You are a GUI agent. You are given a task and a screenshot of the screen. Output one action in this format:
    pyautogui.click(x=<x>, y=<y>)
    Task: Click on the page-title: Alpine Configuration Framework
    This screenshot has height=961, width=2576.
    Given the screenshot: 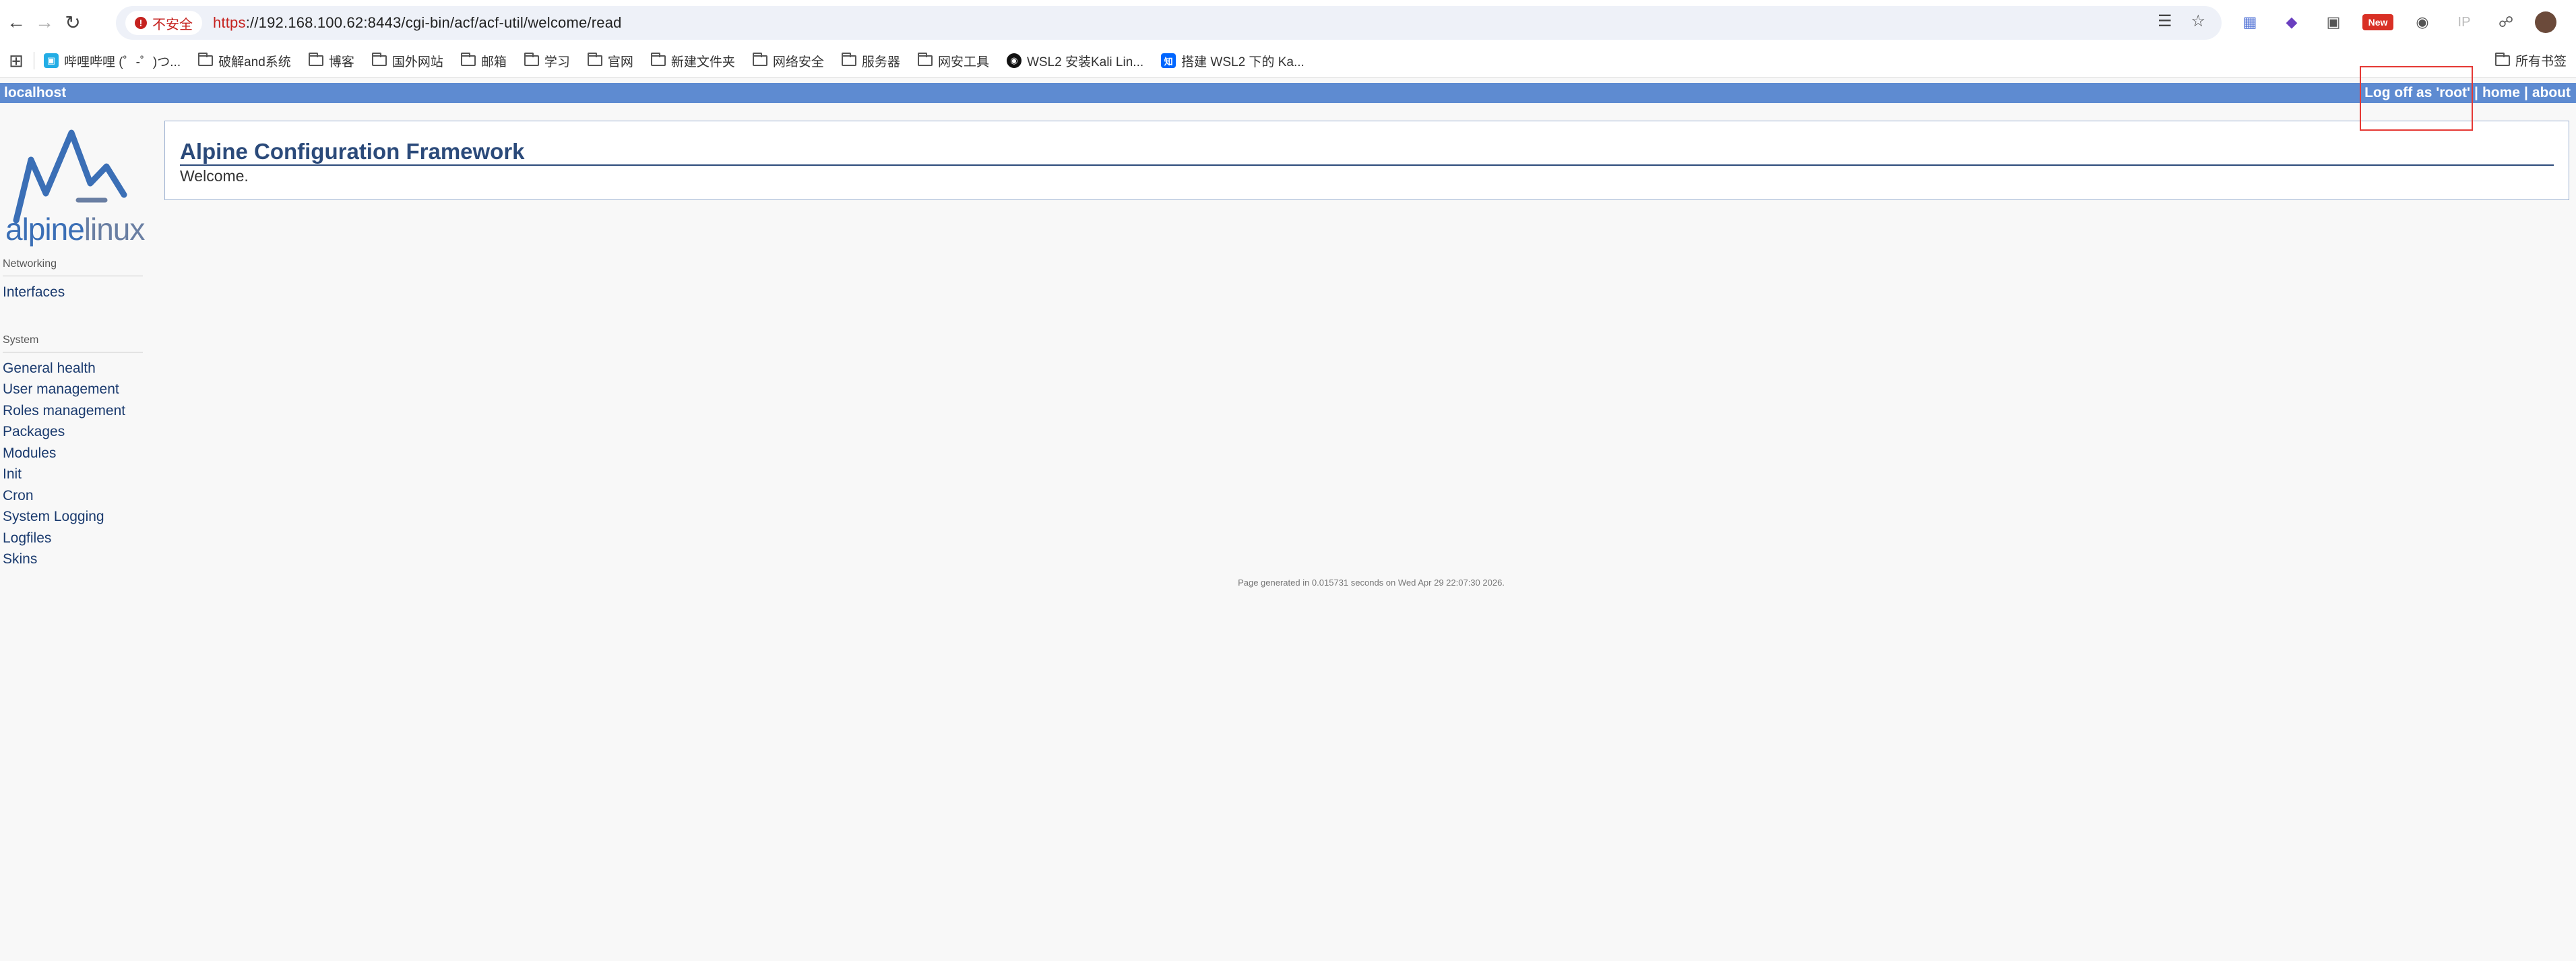 What is the action you would take?
    pyautogui.click(x=1367, y=152)
    